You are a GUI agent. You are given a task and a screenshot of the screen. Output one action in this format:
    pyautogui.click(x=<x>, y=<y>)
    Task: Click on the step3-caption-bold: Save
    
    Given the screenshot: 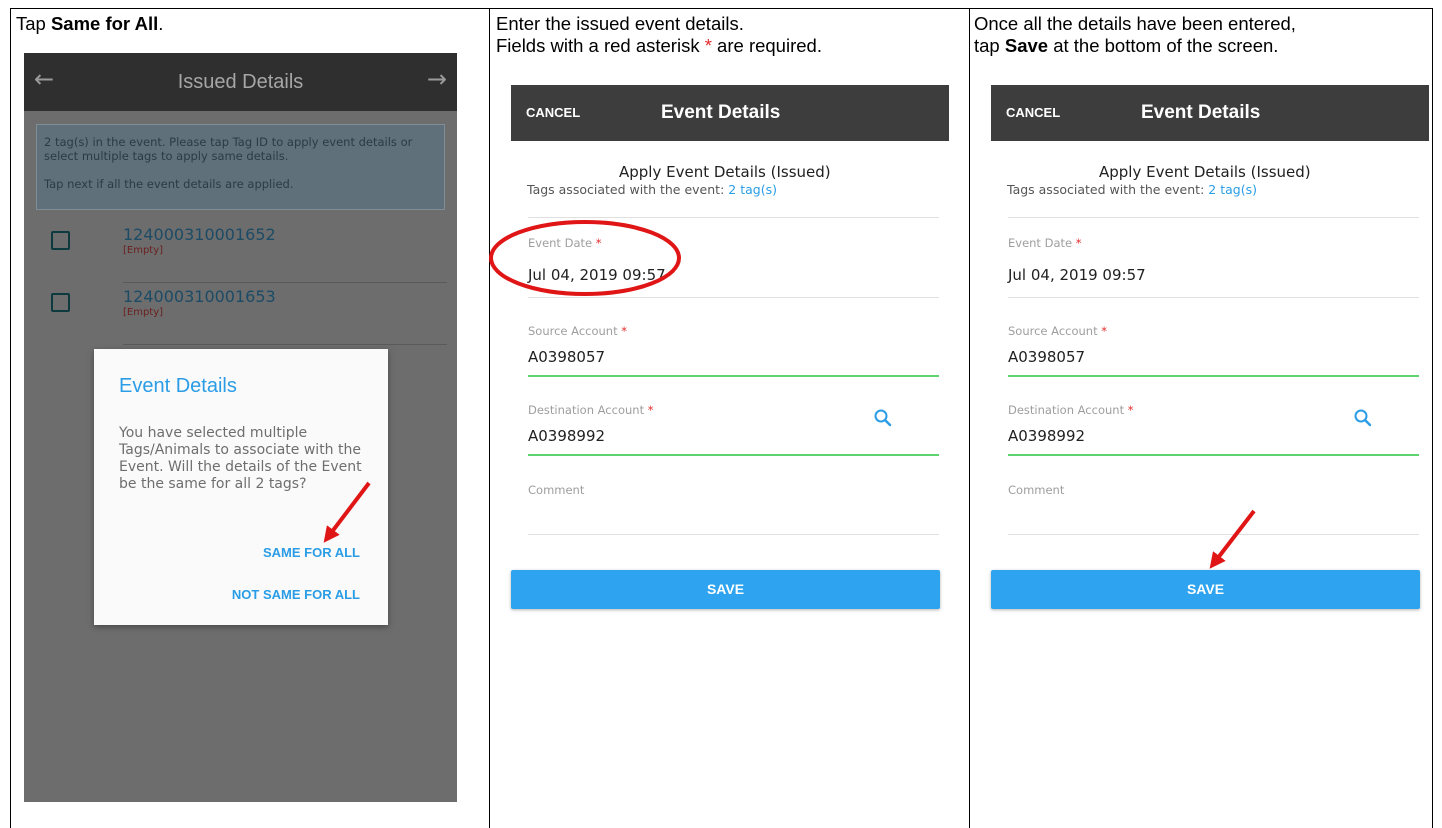 What is the action you would take?
    pyautogui.click(x=1026, y=45)
    